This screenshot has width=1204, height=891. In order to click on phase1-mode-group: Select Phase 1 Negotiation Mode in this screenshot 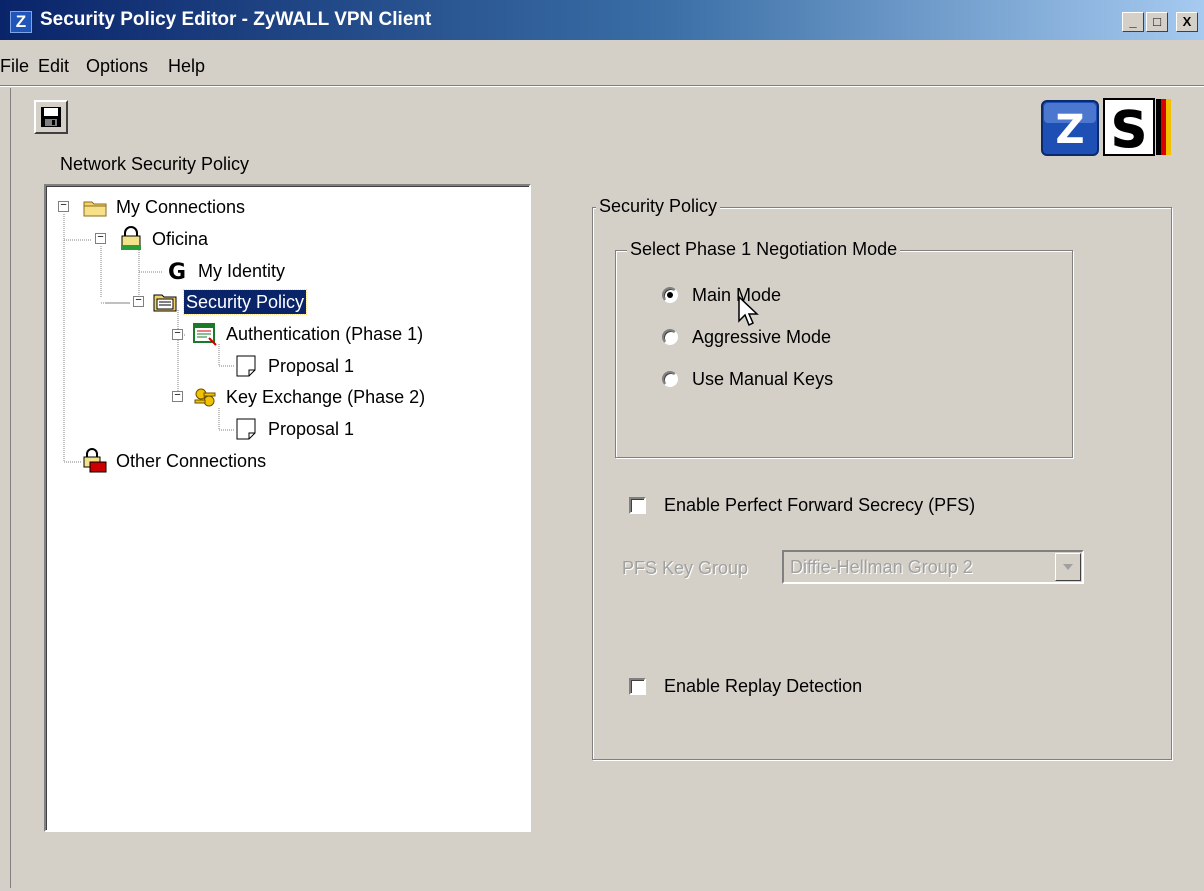, I will do `click(844, 347)`.